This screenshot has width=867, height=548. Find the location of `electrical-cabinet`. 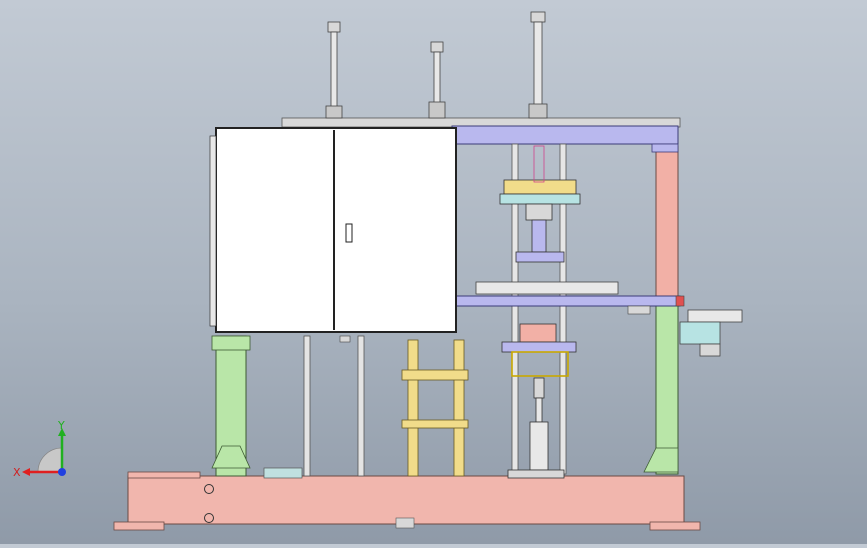

electrical-cabinet is located at coordinates (333, 235).